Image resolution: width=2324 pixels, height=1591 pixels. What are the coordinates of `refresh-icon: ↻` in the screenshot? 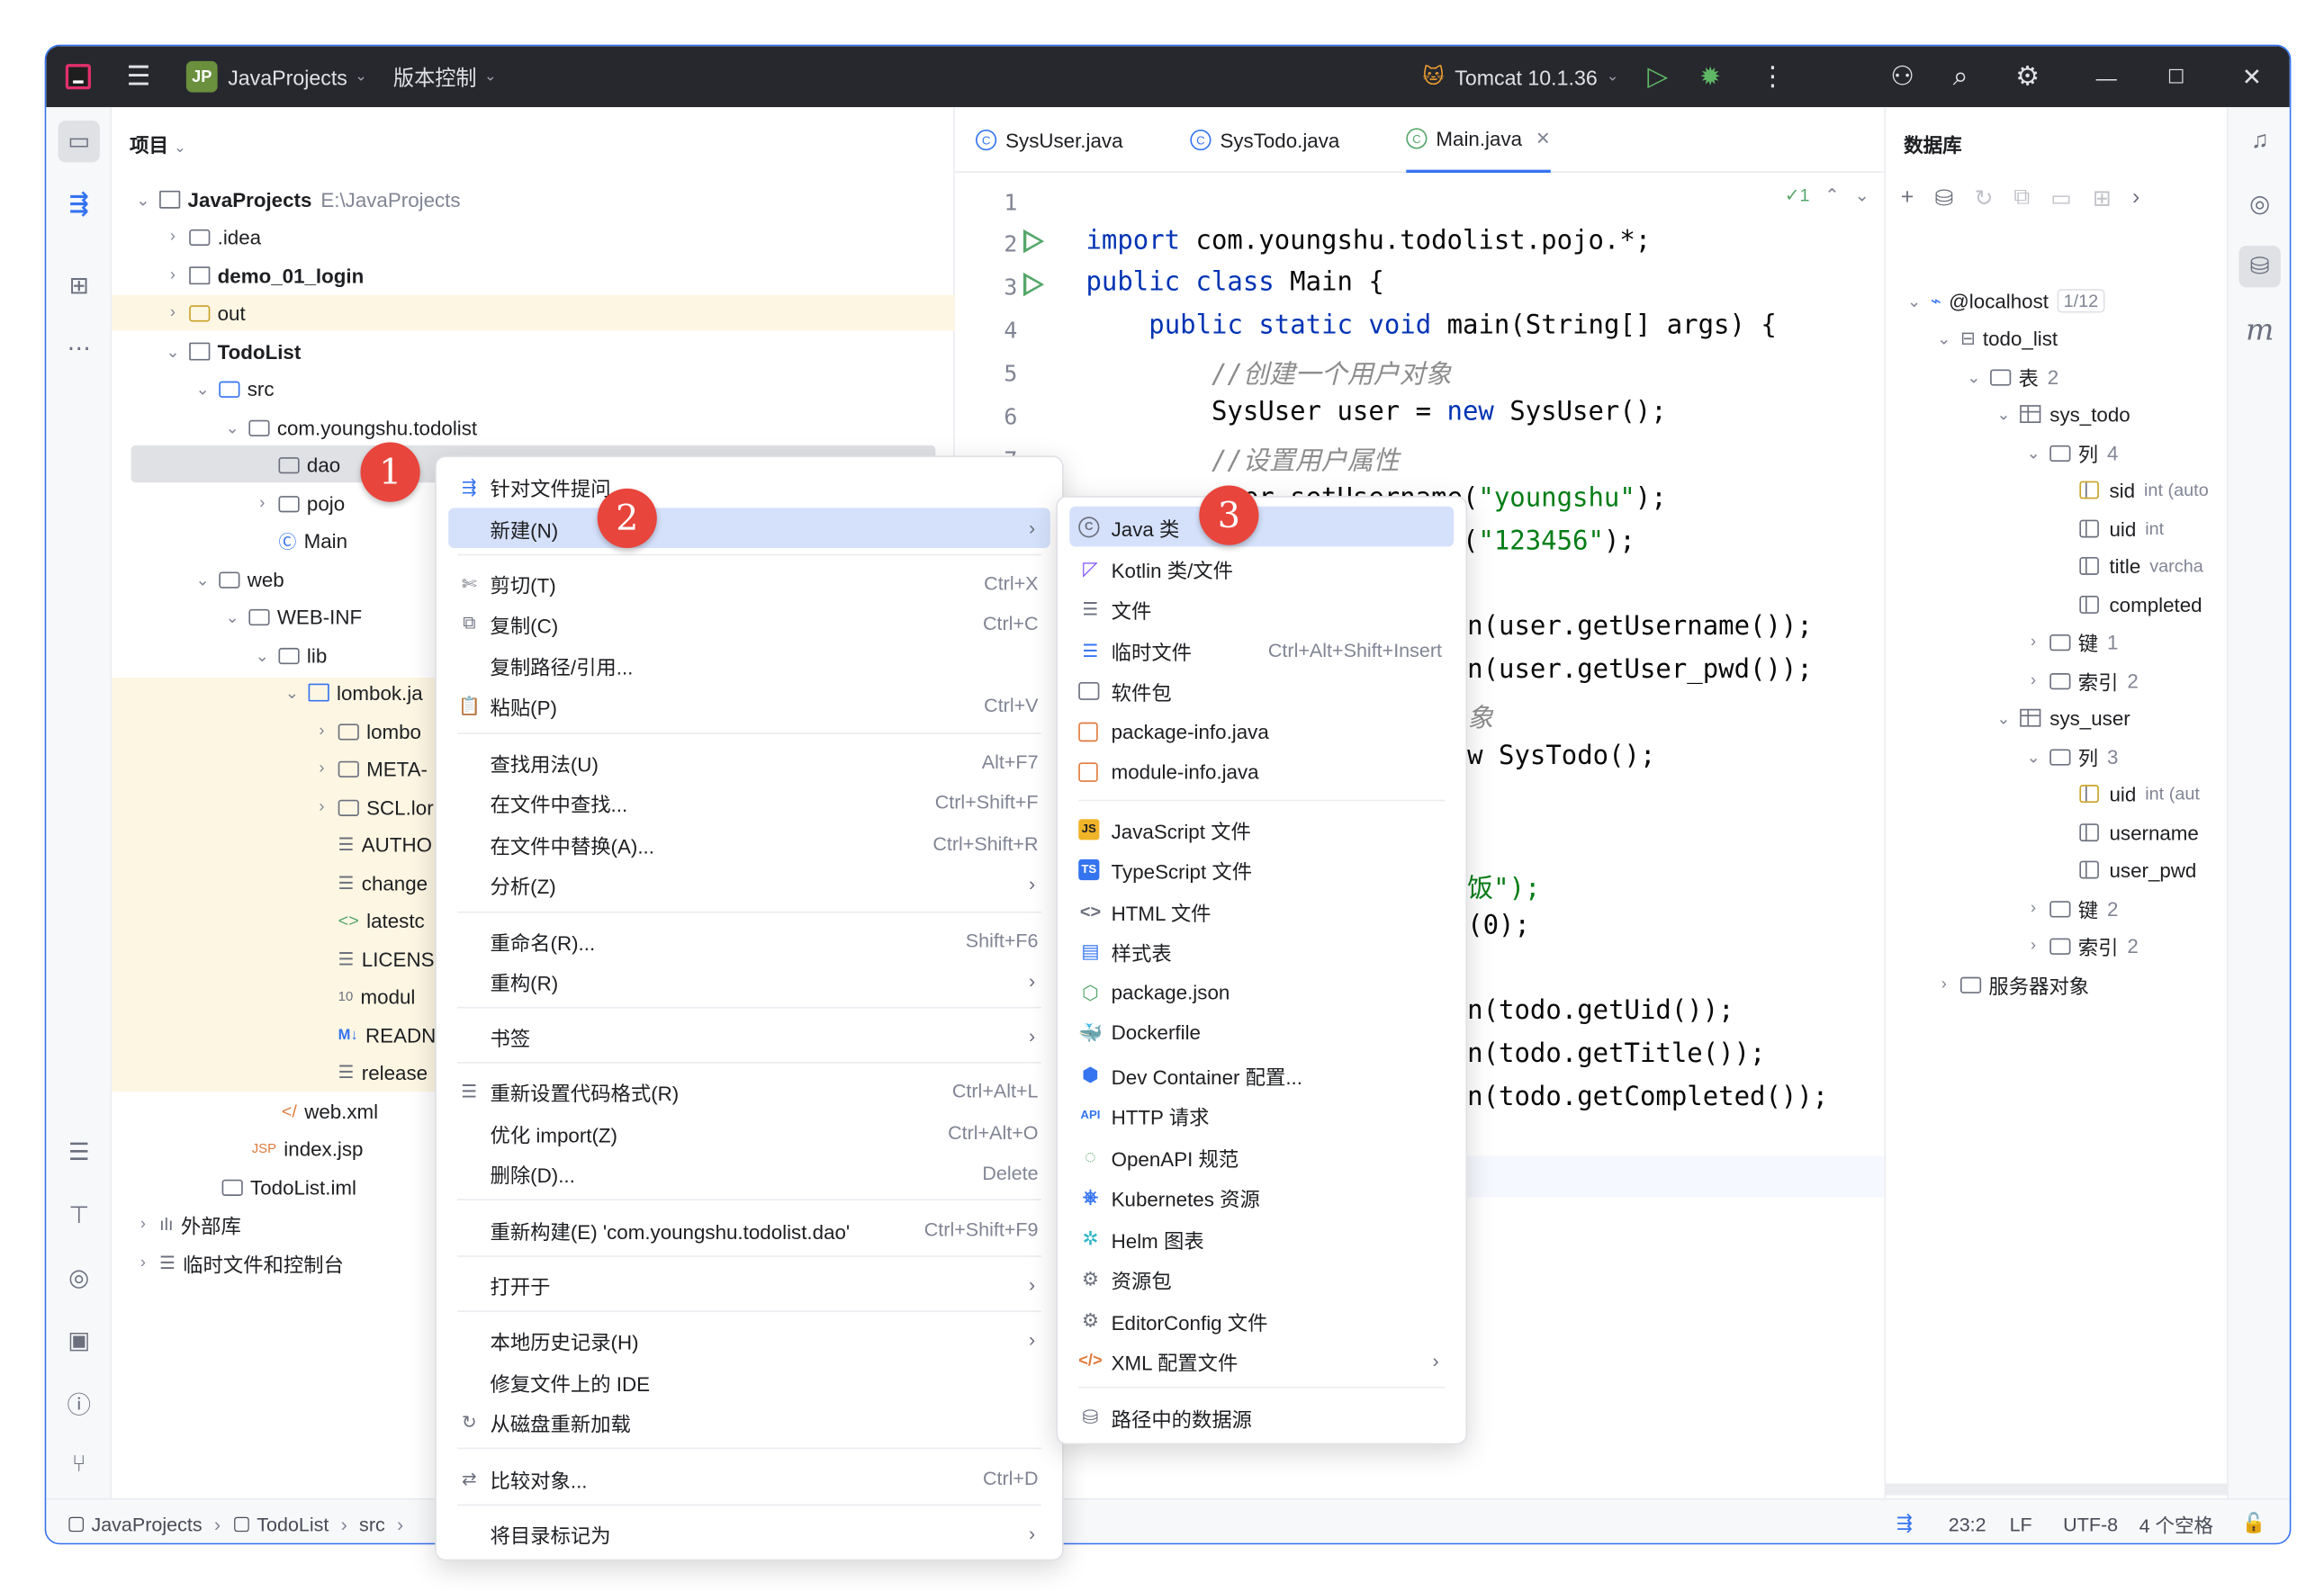 It's located at (1983, 197).